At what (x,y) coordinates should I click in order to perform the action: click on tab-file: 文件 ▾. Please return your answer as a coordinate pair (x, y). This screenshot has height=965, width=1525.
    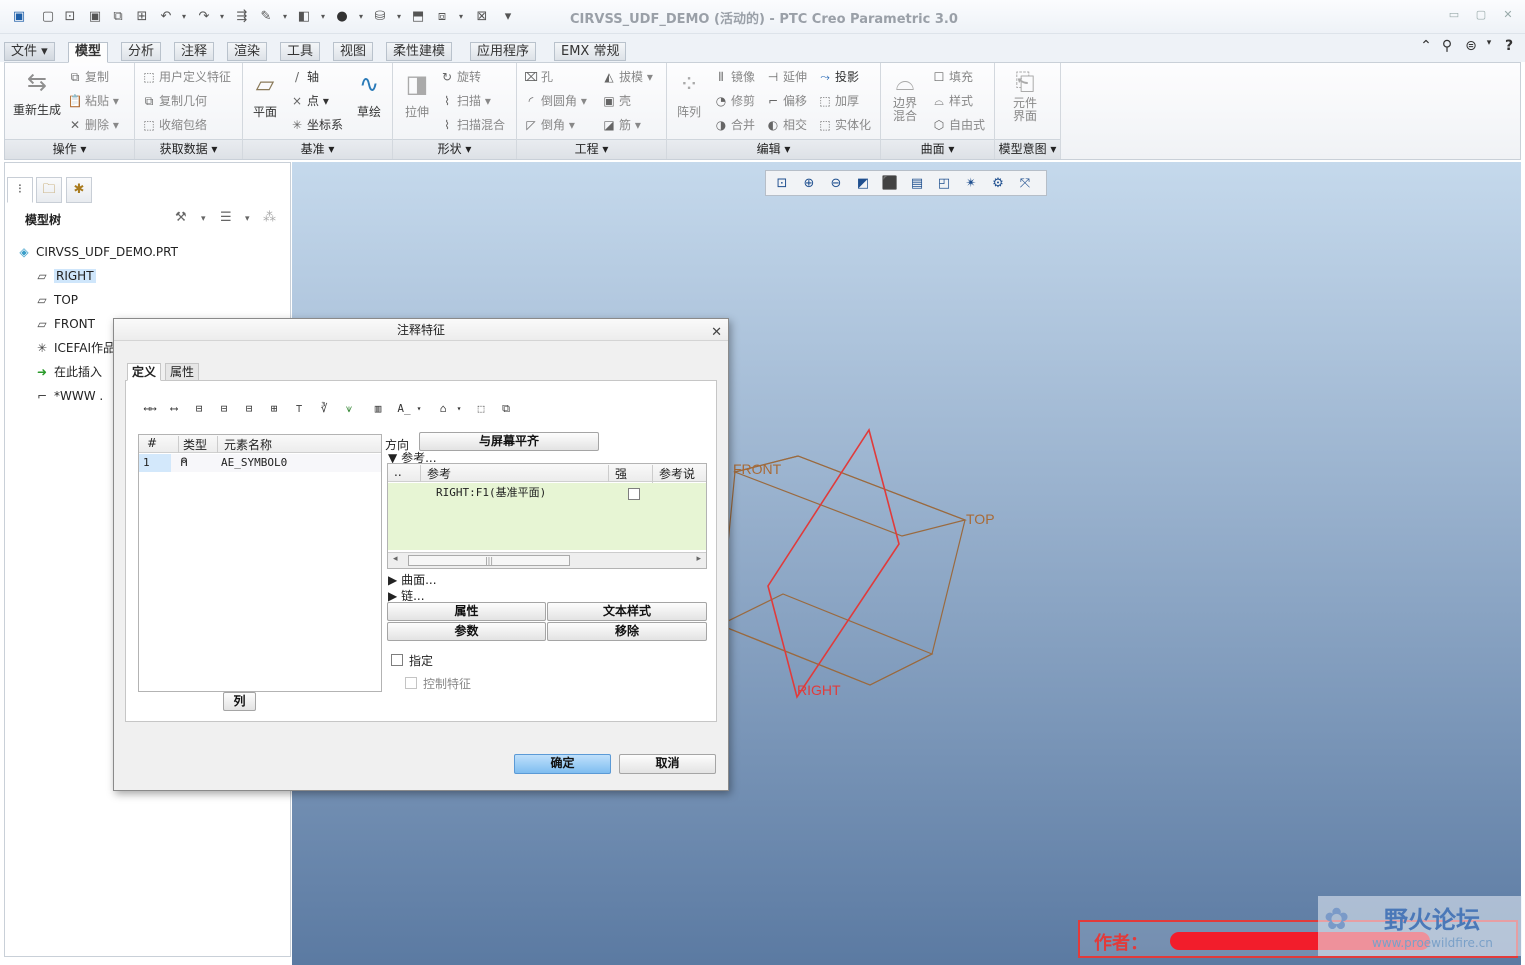
    Looking at the image, I should click on (29, 51).